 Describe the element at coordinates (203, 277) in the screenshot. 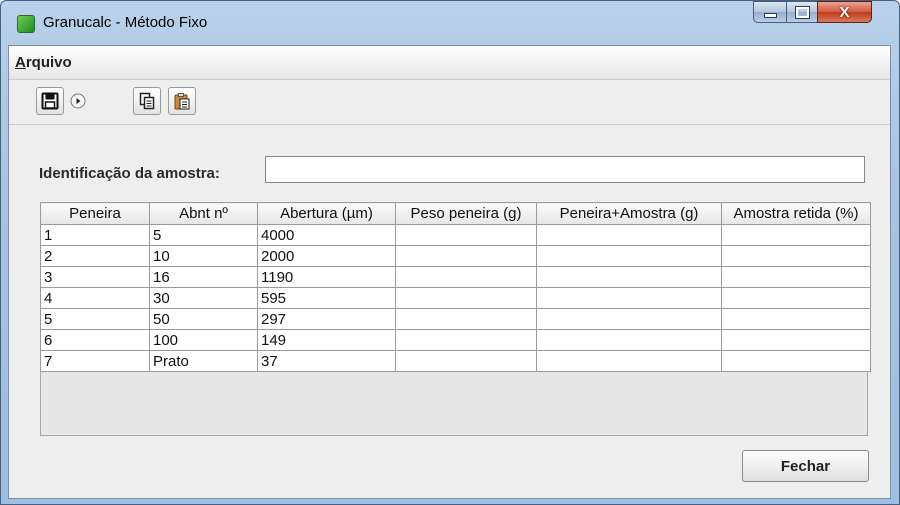

I see `table-cell: 16` at that location.